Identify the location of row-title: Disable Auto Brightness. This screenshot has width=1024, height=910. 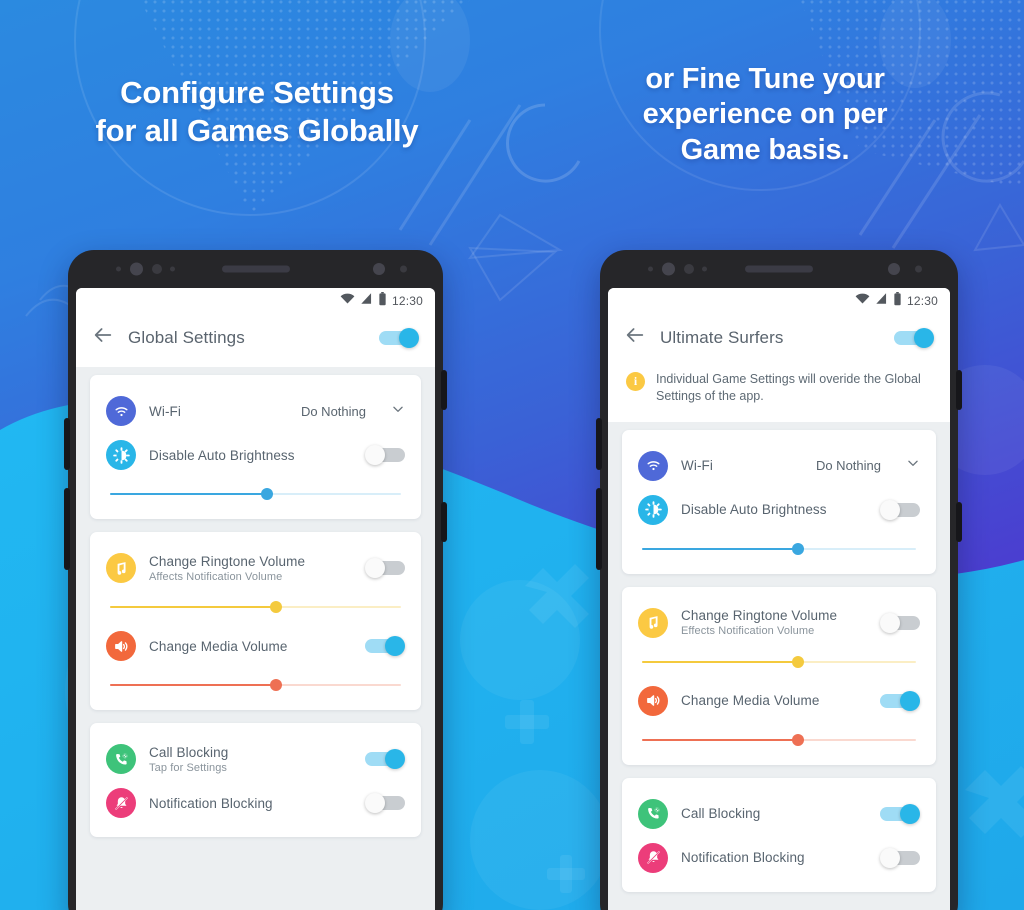
(222, 455).